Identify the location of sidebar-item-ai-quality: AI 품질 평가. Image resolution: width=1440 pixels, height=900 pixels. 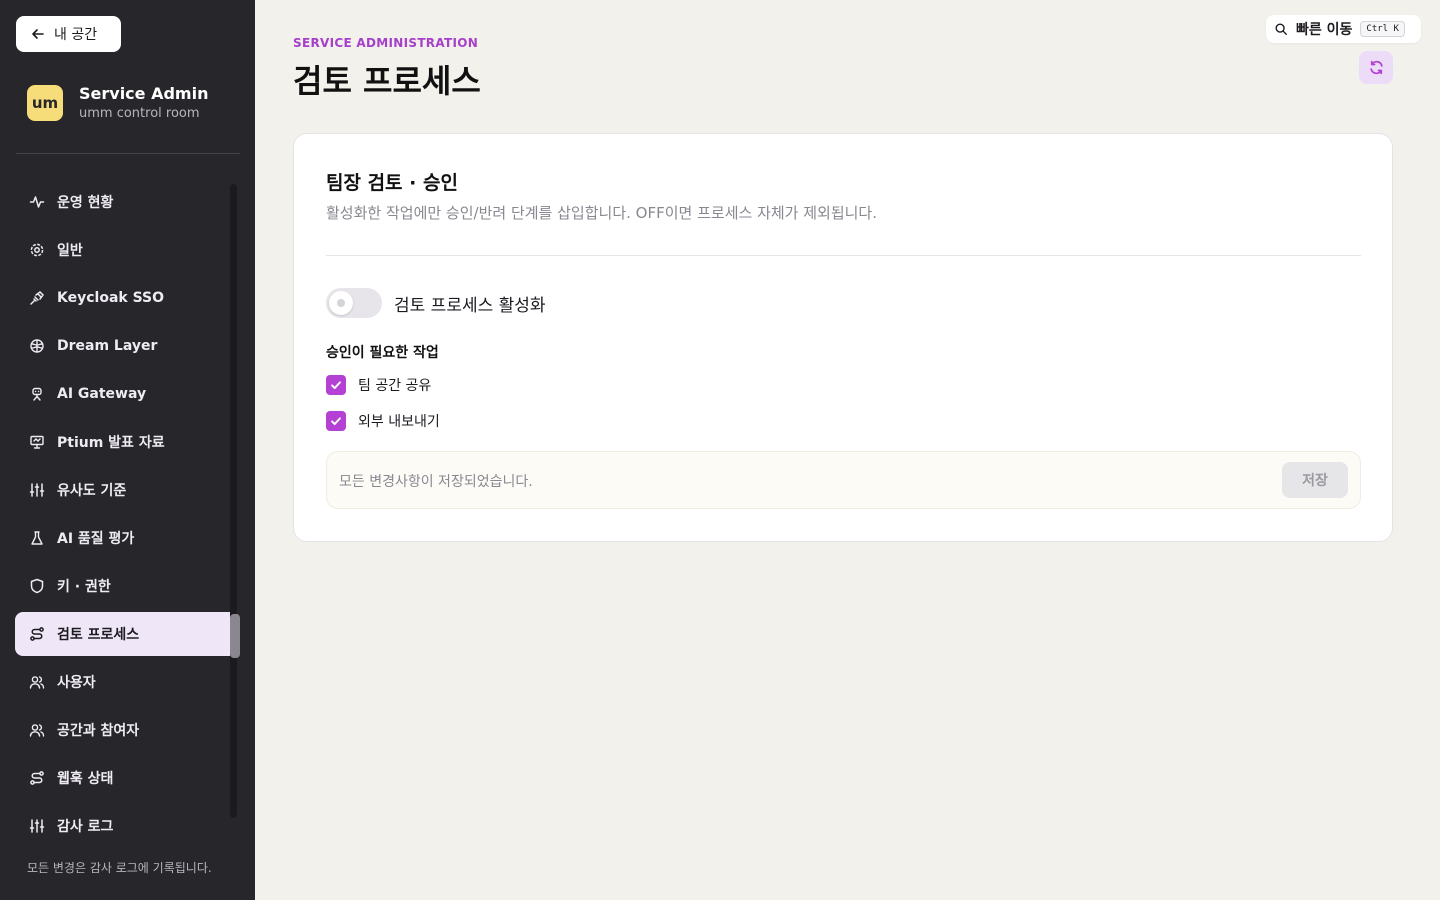
(127, 538).